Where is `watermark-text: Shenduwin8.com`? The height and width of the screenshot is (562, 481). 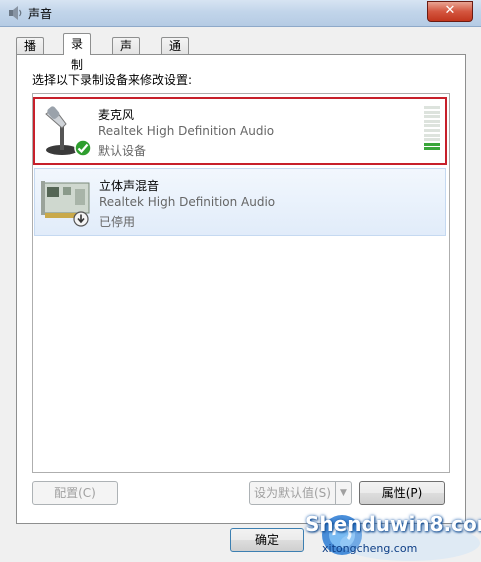 watermark-text: Shenduwin8.com is located at coordinates (393, 524).